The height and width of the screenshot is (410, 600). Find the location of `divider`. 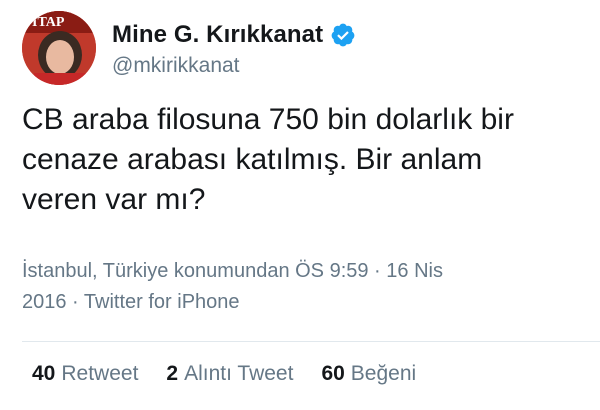

divider is located at coordinates (311, 341).